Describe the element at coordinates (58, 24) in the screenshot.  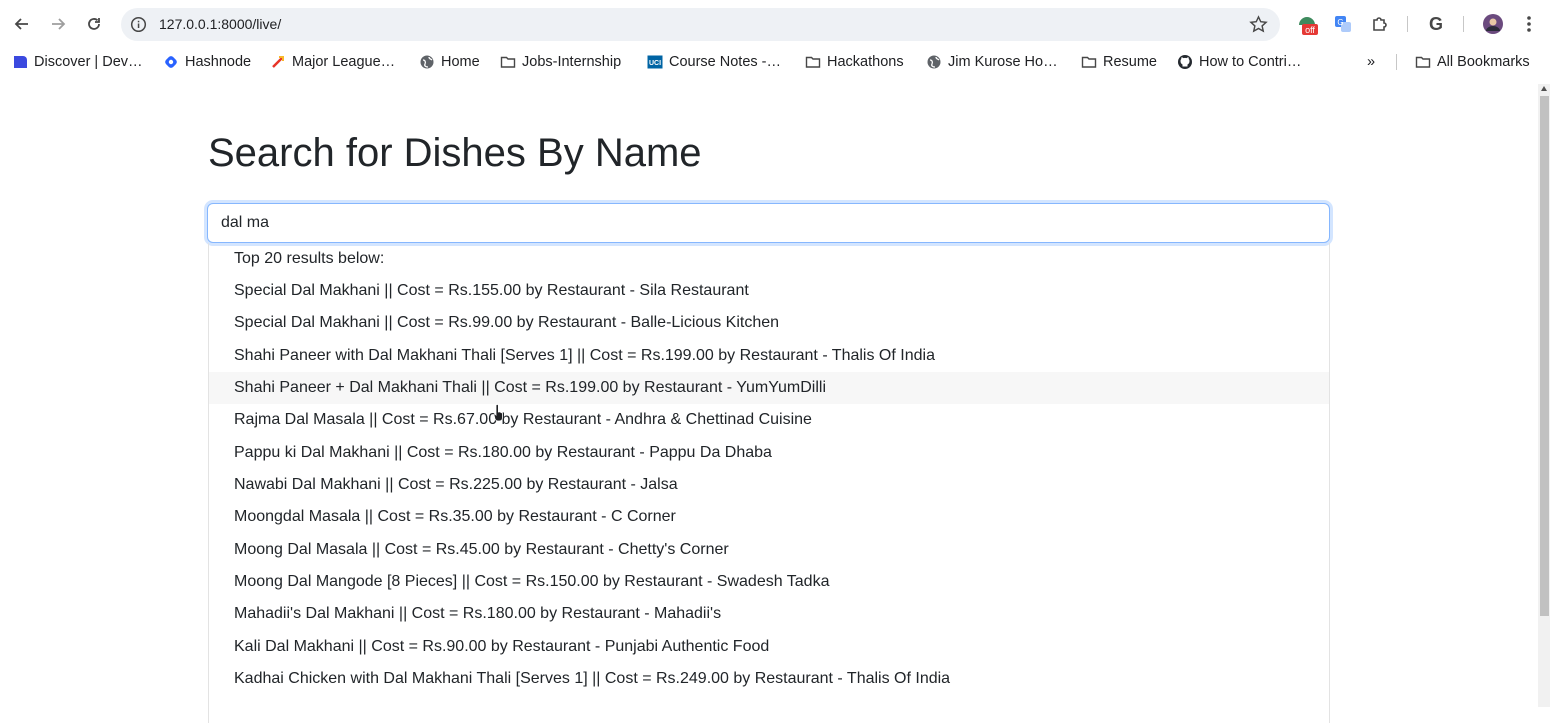
I see `forward-arrow-icon` at that location.